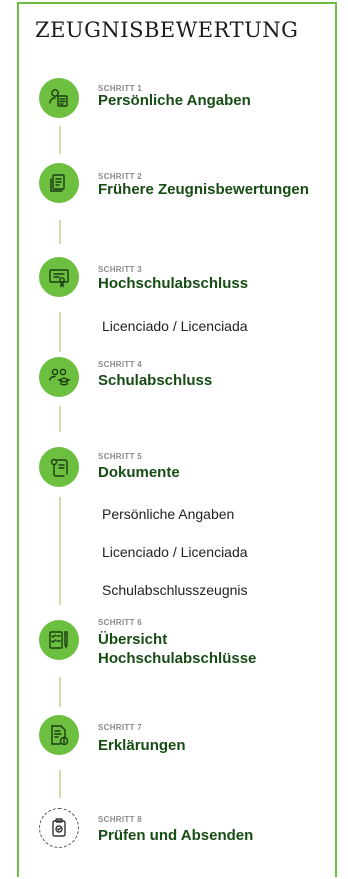 The image size is (348, 879). What do you see at coordinates (168, 514) in the screenshot?
I see `substep-link: Persönliche Angaben` at bounding box center [168, 514].